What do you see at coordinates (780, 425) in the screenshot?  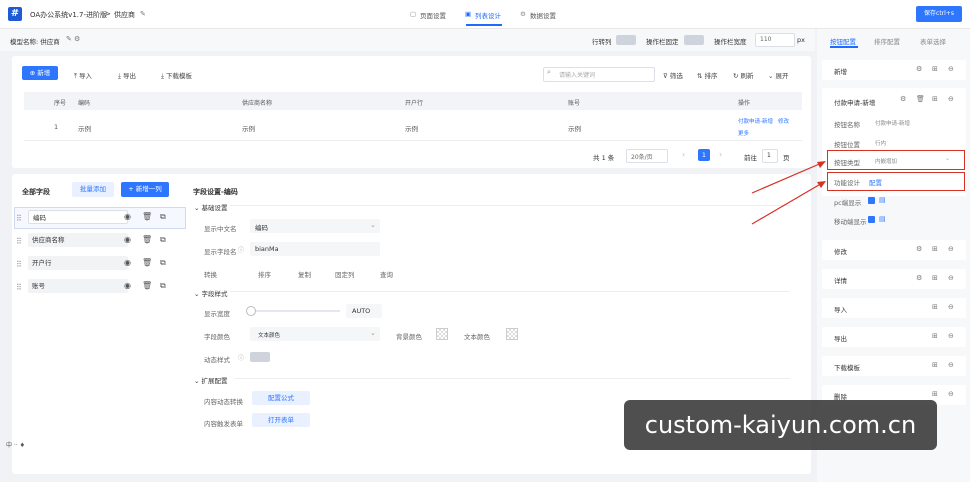 I see `watermark: custom-kaiyun.com.cn` at bounding box center [780, 425].